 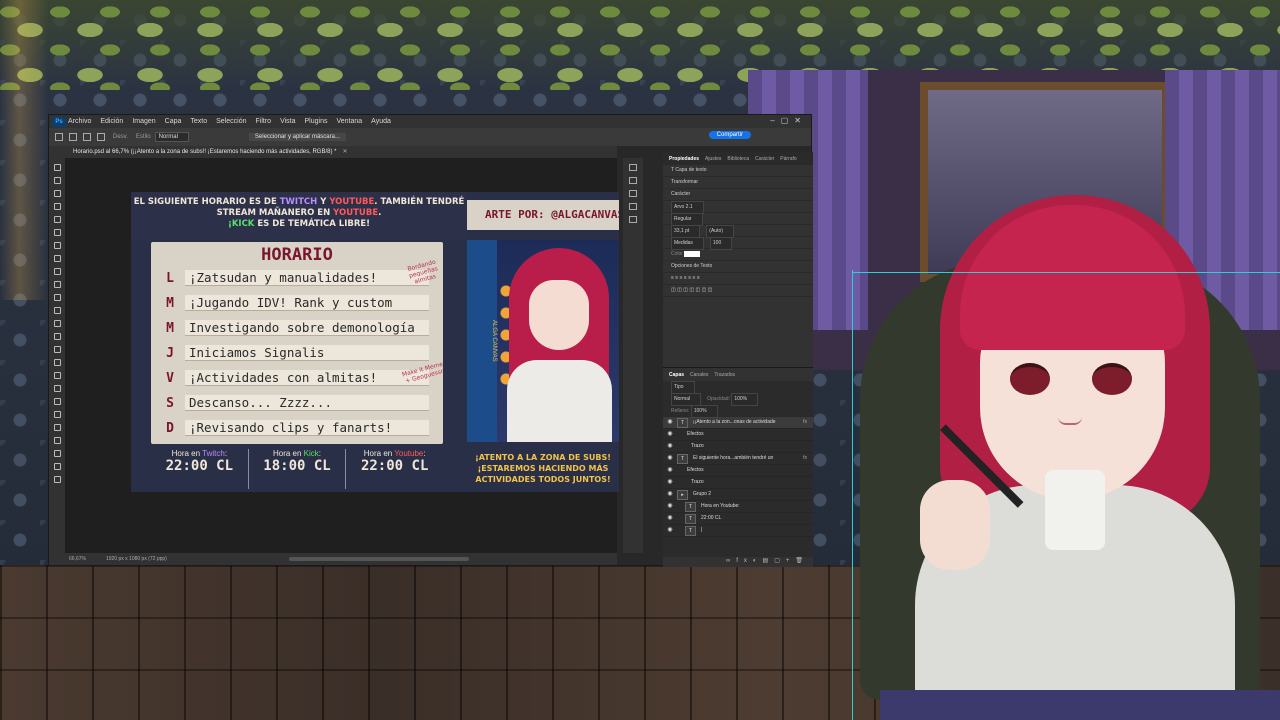 What do you see at coordinates (344, 152) in the screenshot?
I see `close-tab-icon: ✕` at bounding box center [344, 152].